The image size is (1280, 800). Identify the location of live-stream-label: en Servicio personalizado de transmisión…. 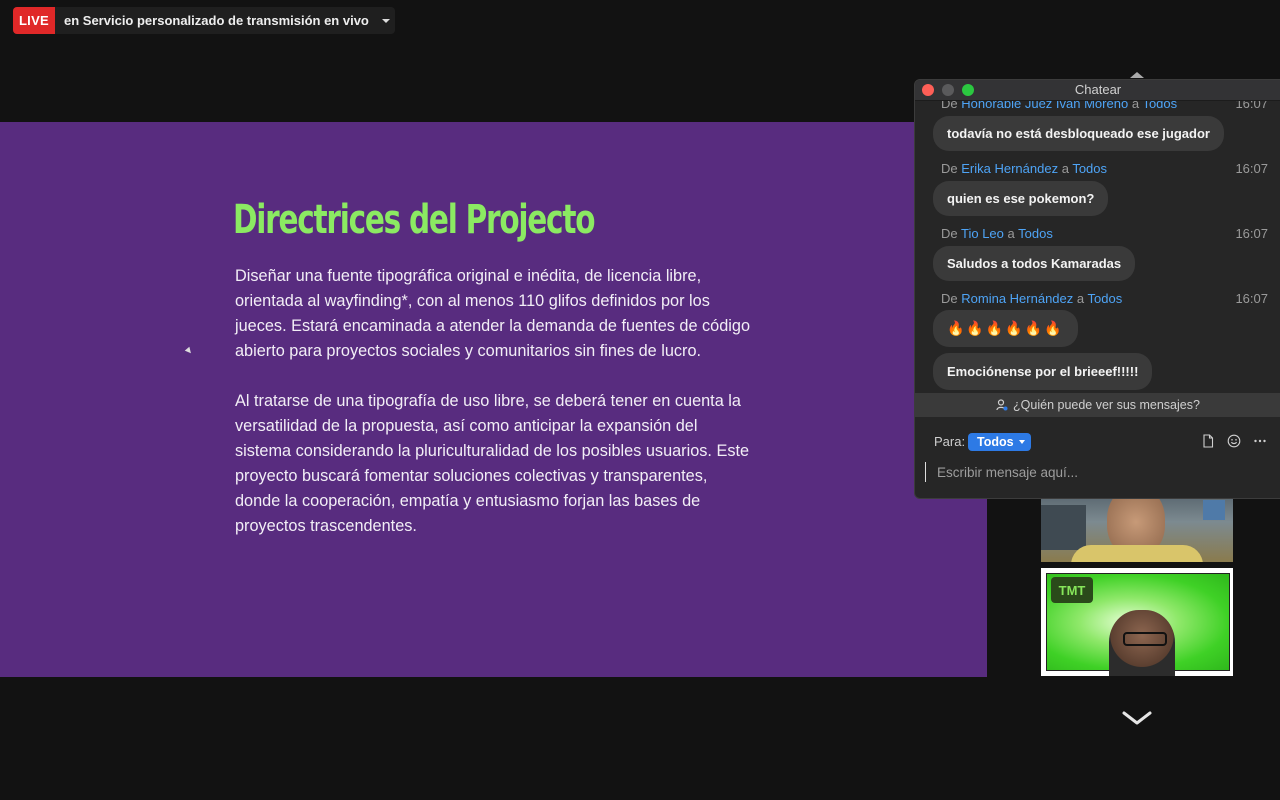
(216, 20).